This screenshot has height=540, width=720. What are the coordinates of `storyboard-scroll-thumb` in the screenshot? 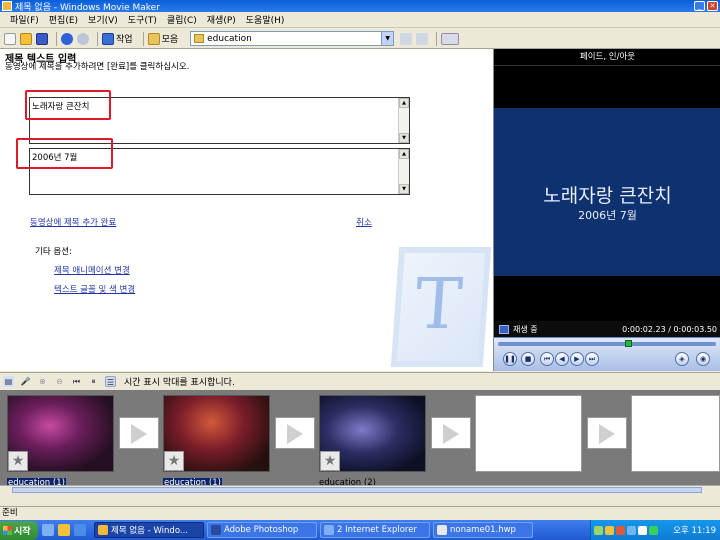 It's located at (357, 490).